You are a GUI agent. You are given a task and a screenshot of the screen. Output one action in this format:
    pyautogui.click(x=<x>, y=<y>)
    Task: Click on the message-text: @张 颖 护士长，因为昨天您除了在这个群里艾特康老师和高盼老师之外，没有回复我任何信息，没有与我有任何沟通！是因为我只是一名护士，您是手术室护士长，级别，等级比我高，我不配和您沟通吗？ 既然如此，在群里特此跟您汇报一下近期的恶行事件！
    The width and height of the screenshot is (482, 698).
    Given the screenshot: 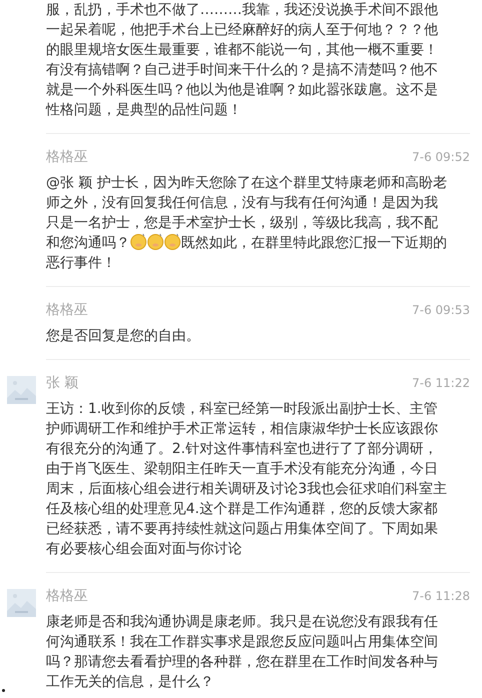 What is the action you would take?
    pyautogui.click(x=246, y=223)
    